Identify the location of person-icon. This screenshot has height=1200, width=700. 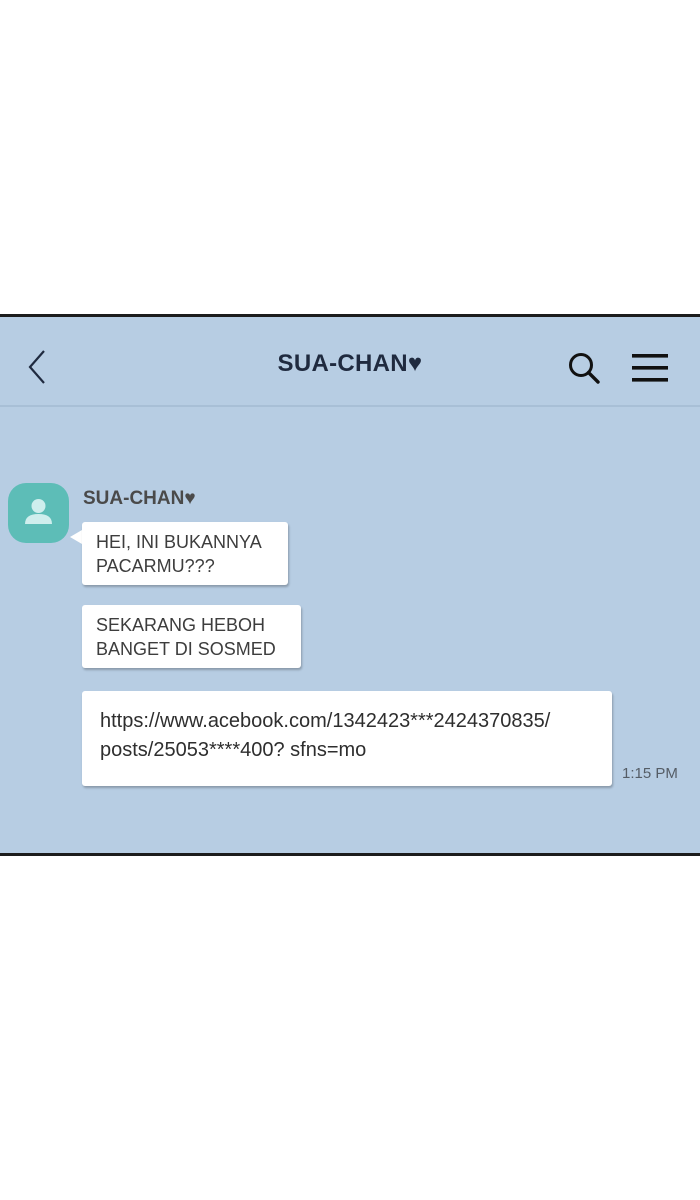
(38, 511).